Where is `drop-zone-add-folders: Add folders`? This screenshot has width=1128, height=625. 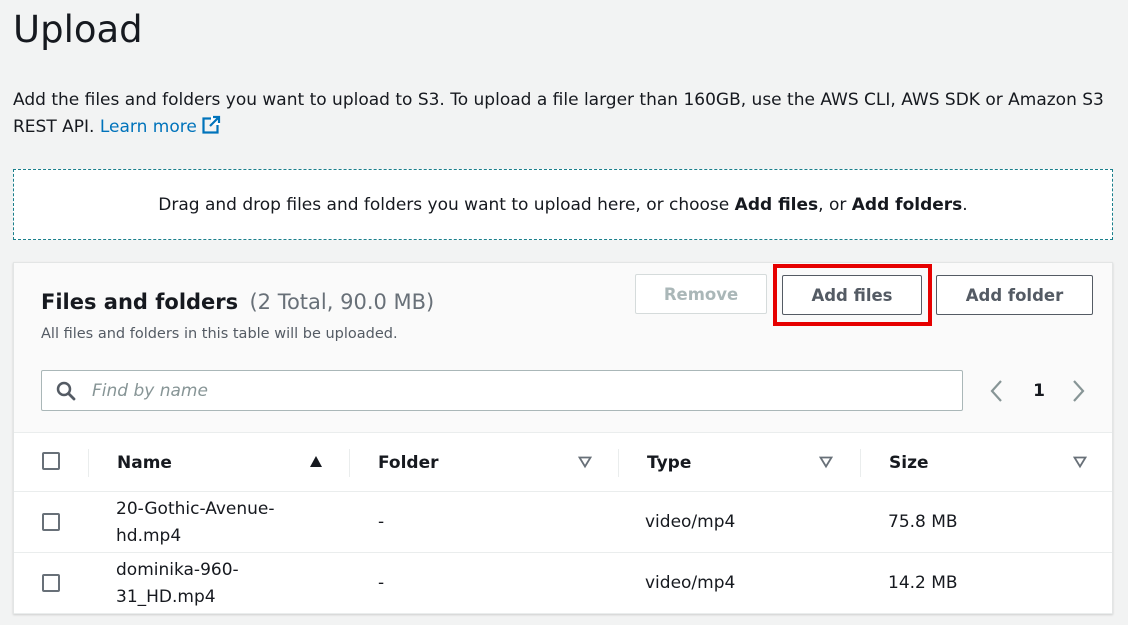
drop-zone-add-folders: Add folders is located at coordinates (907, 204).